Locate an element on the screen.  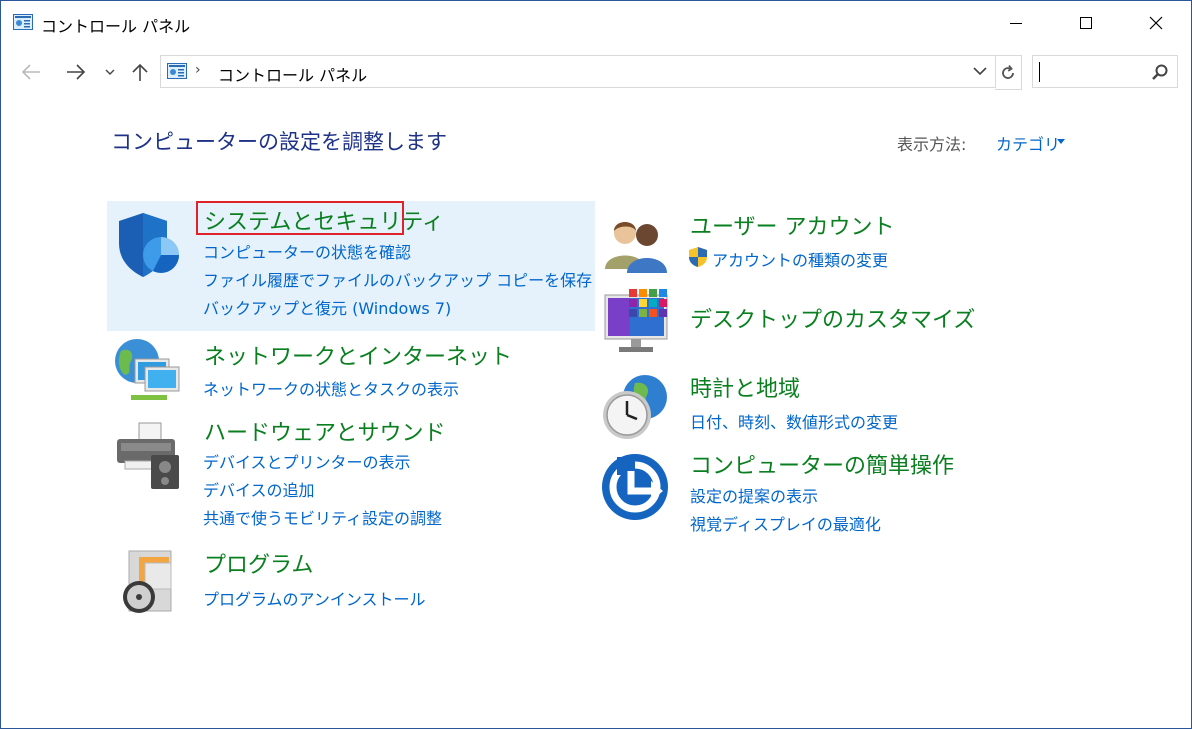
view-by-label: 表示方法: is located at coordinates (932, 144).